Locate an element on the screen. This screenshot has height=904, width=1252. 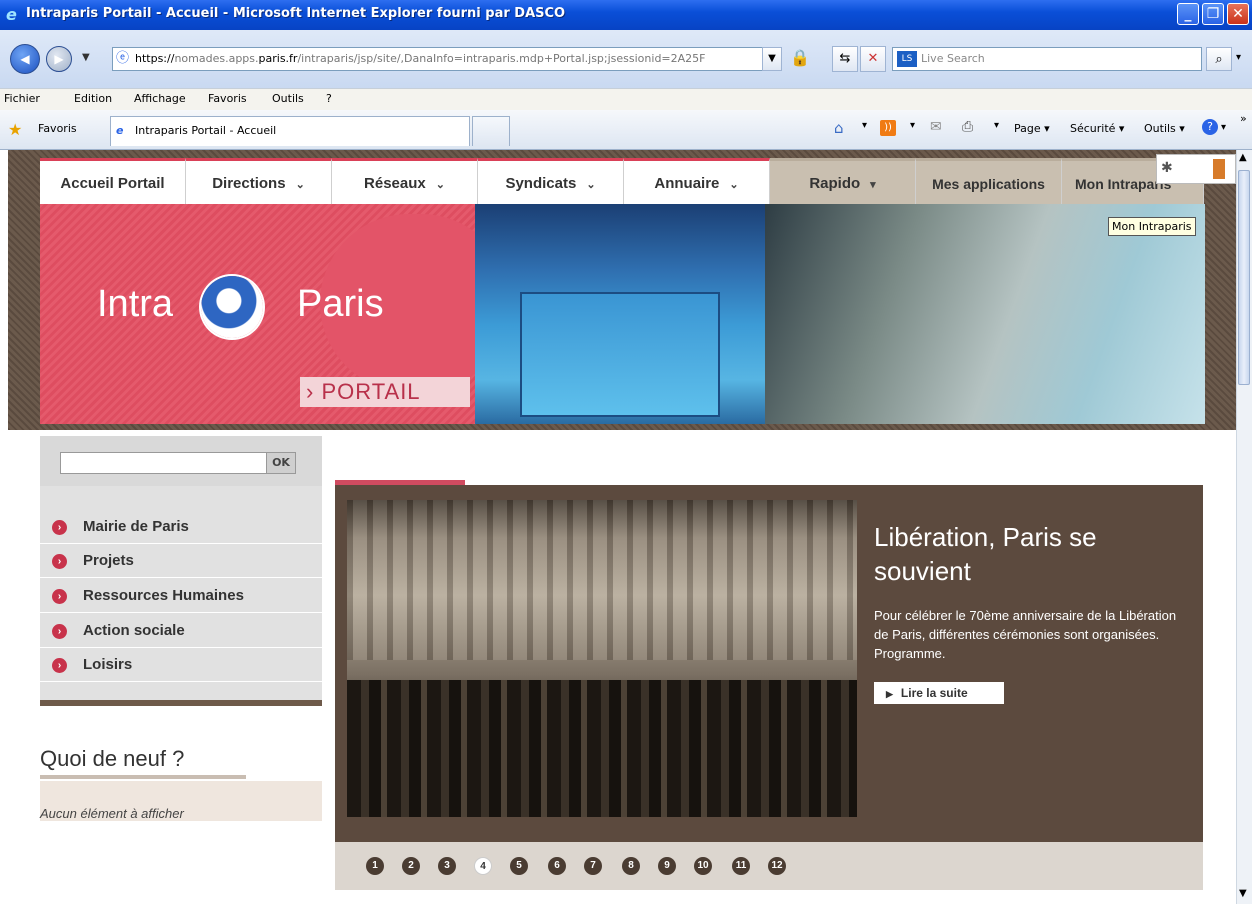
page-menu: Page ▾ is located at coordinates (1032, 128).